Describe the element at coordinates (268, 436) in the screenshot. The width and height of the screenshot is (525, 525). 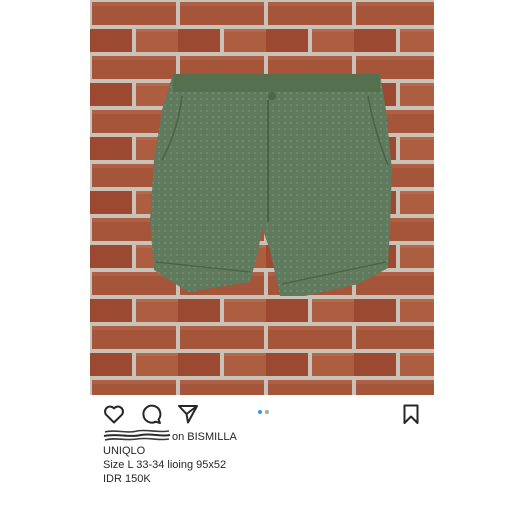
I see `caption-first-line: on BISMILLA` at that location.